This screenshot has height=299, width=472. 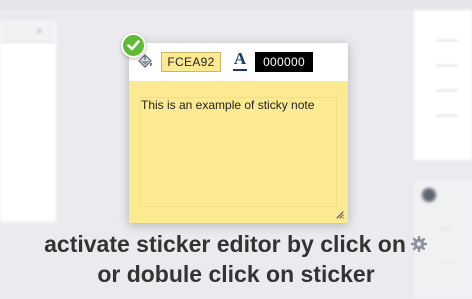 What do you see at coordinates (225, 244) in the screenshot?
I see `caption-line-1-text: activate sticker editor by click on` at bounding box center [225, 244].